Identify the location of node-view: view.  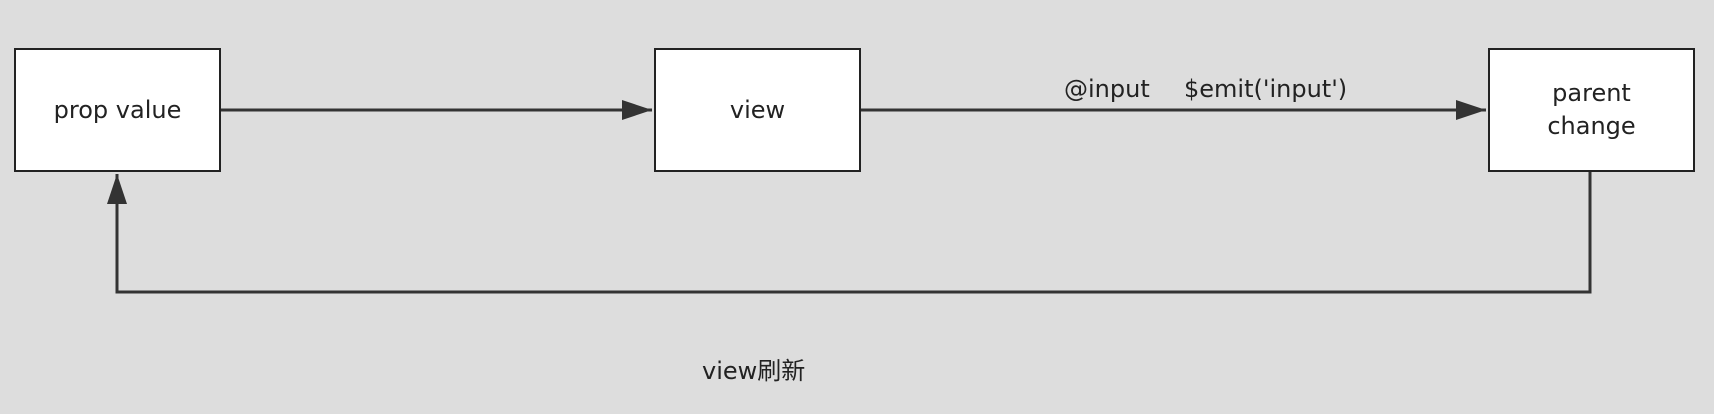
(757, 110).